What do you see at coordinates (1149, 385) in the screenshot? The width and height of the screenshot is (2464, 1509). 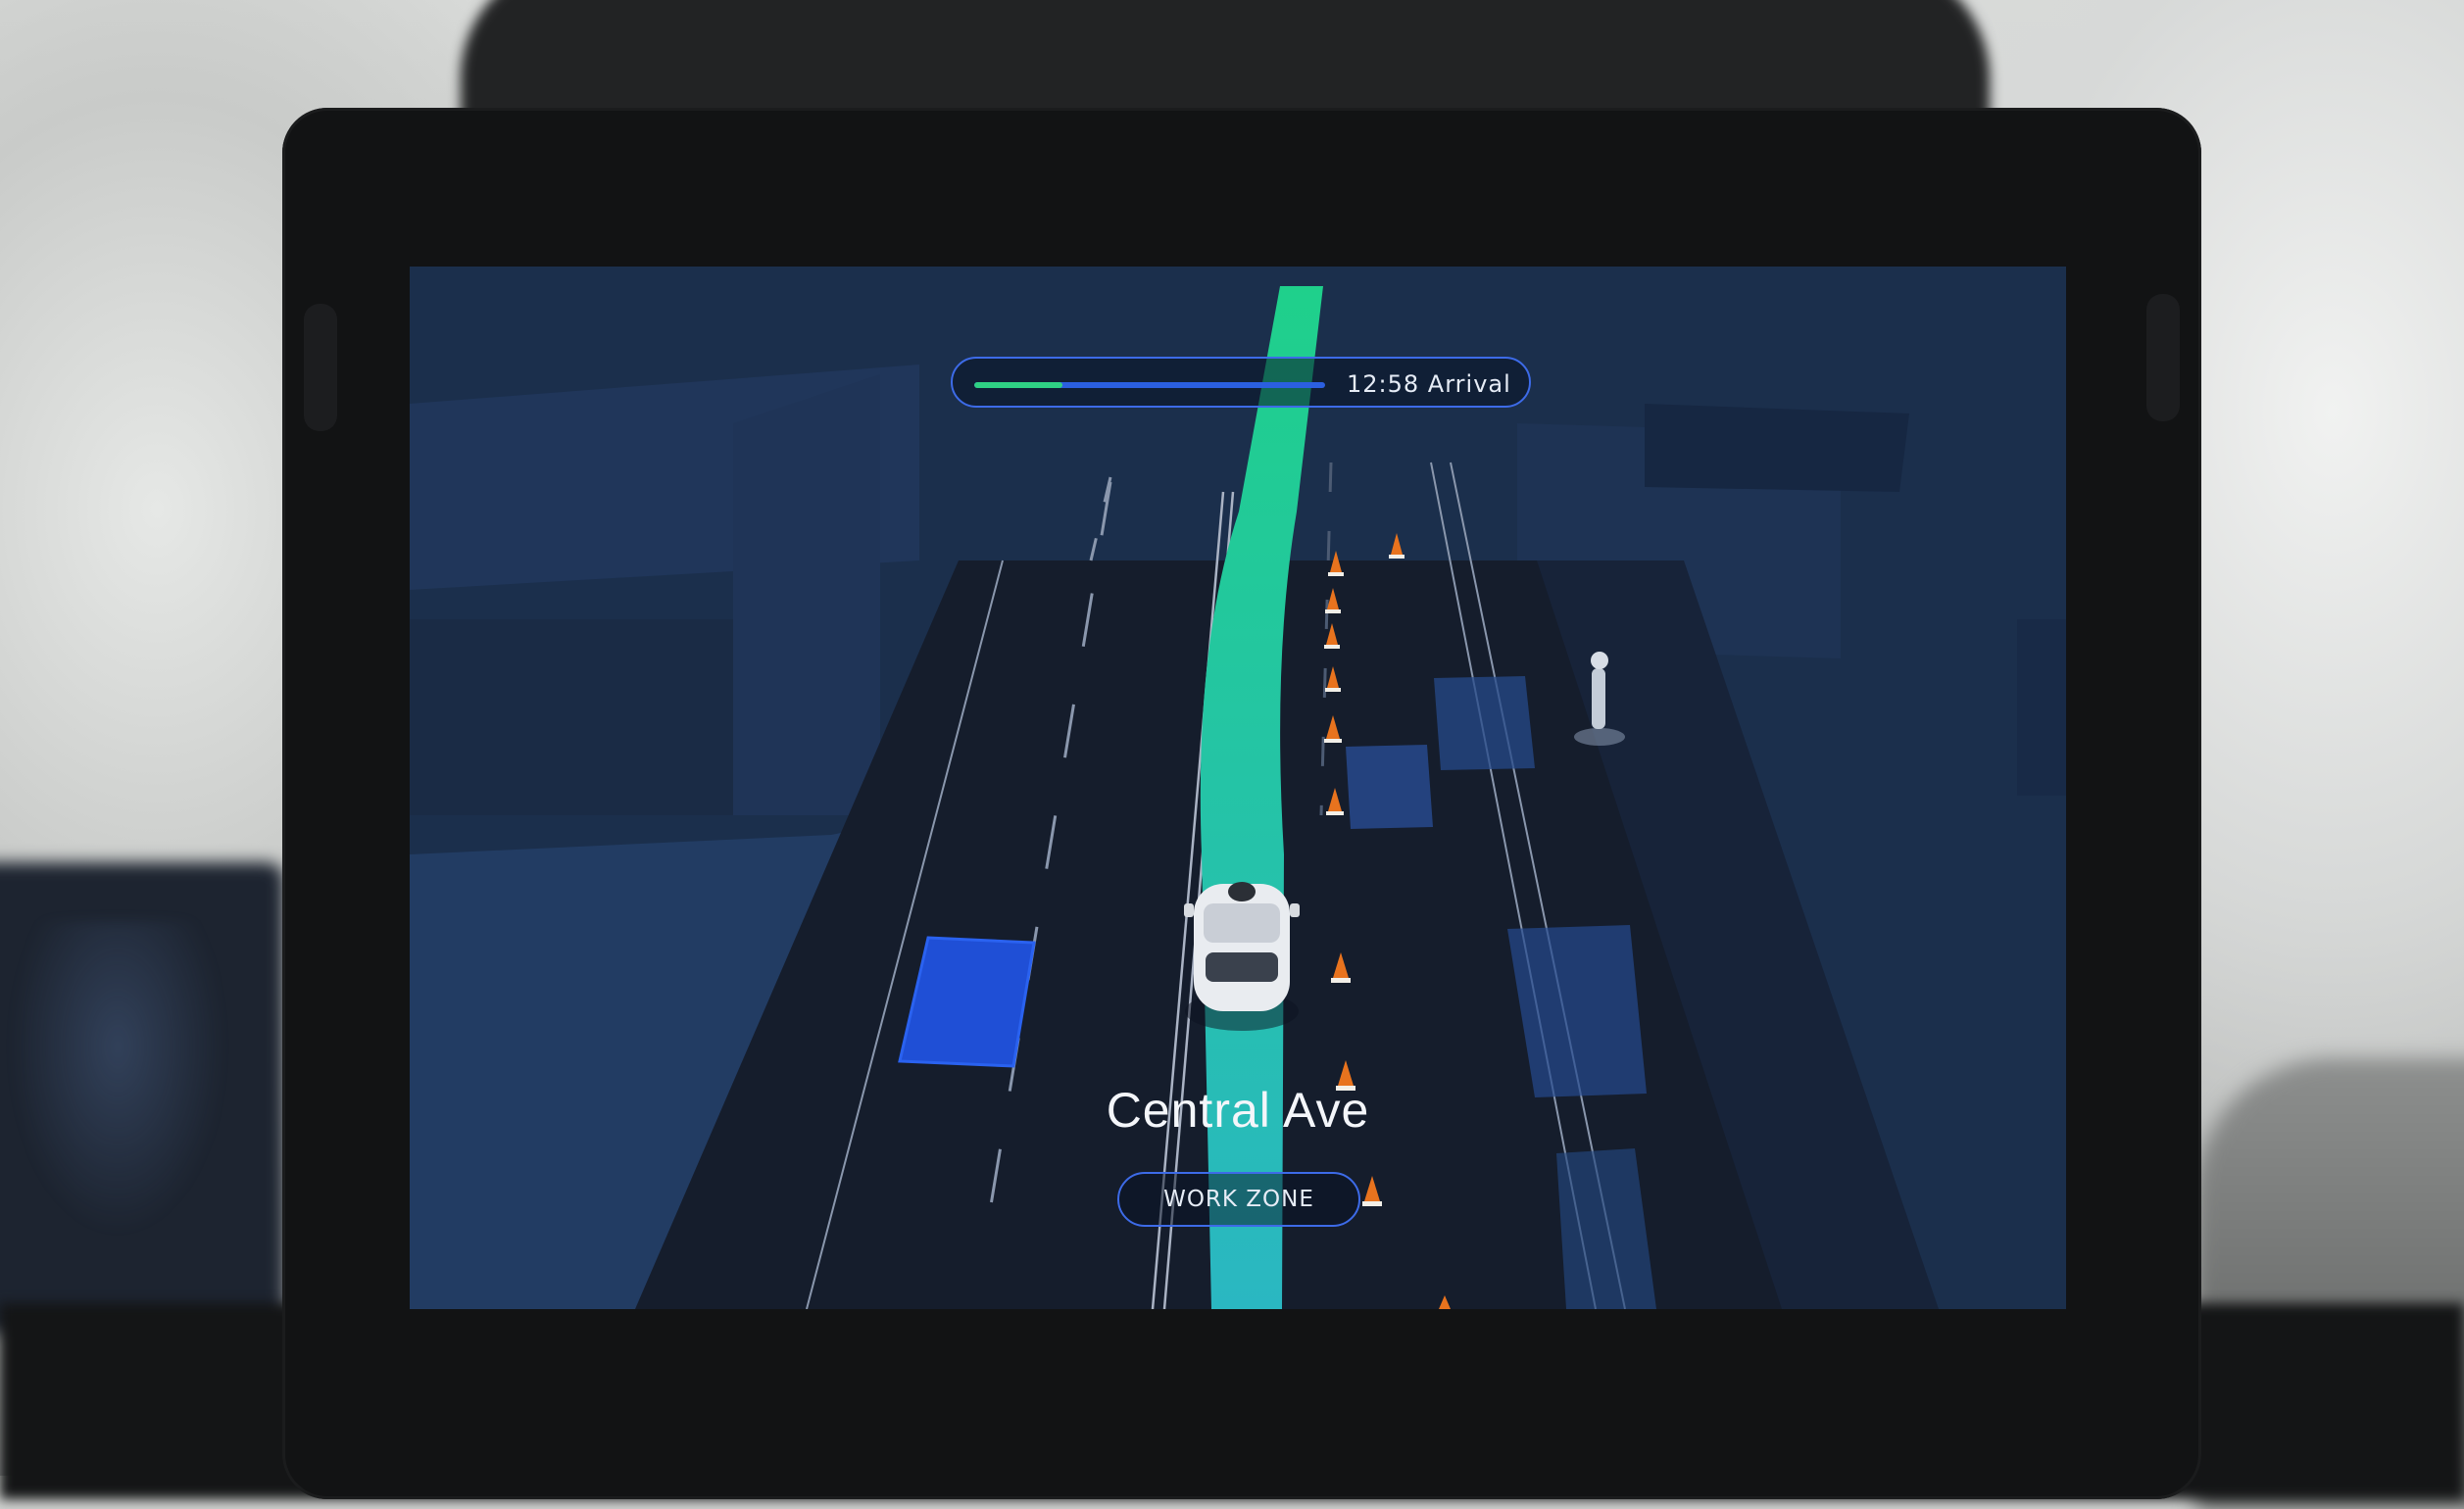 I see `trip-progress-track` at bounding box center [1149, 385].